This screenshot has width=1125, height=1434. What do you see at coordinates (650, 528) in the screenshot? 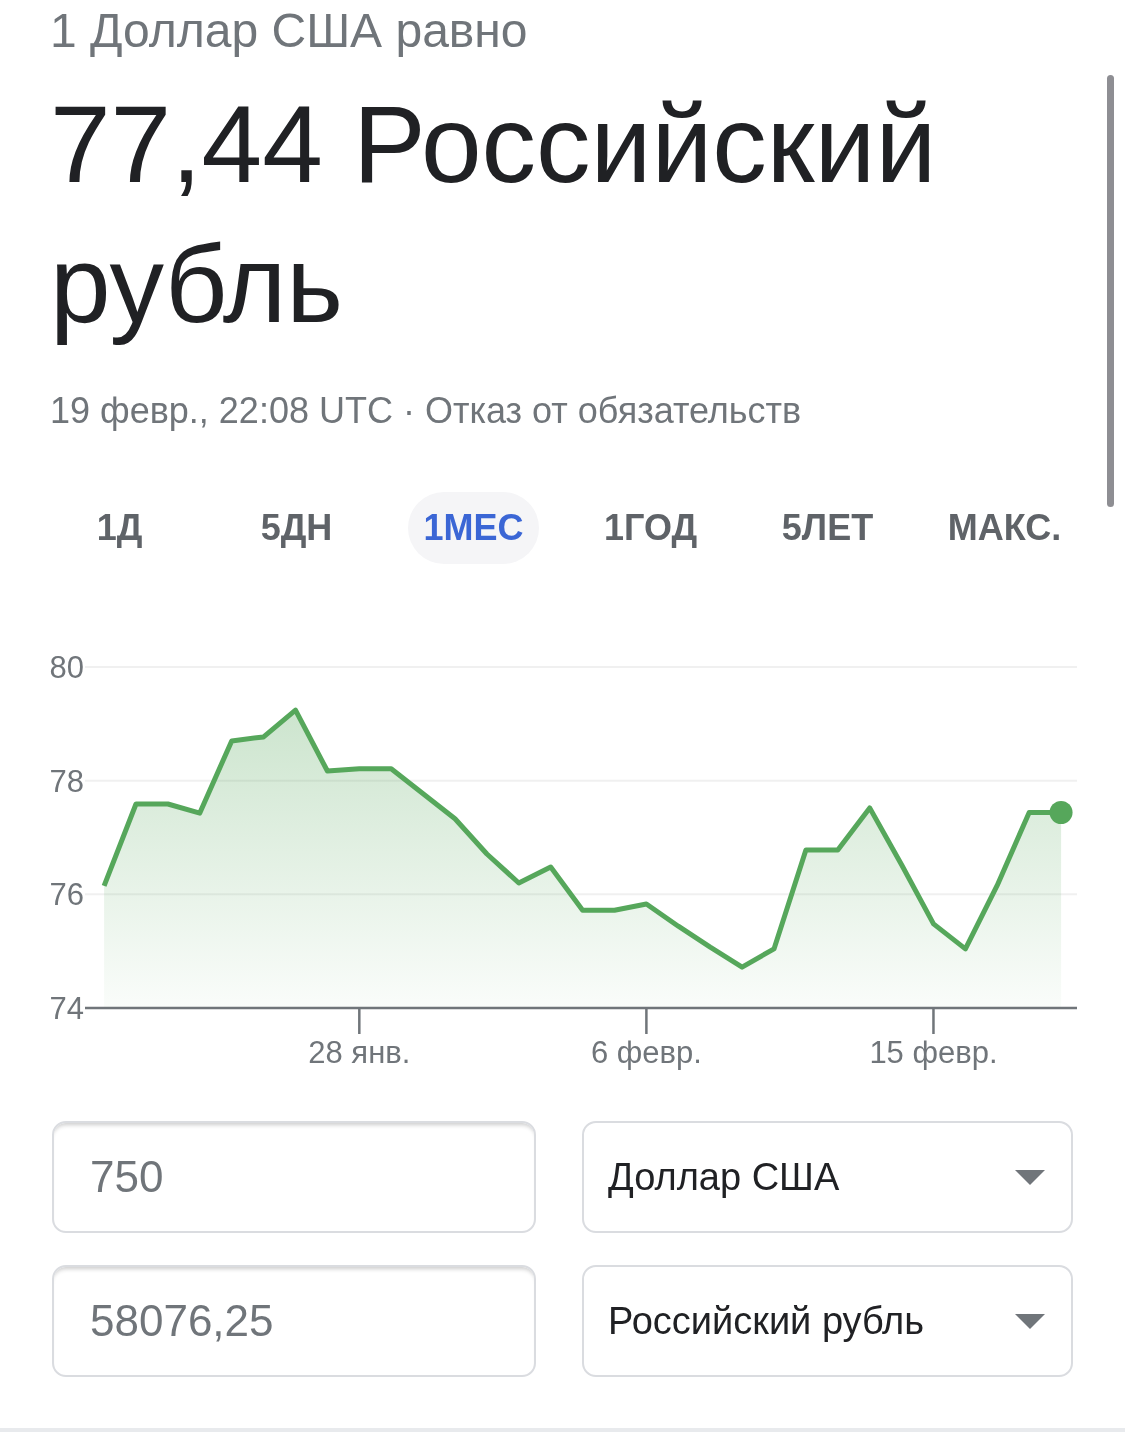
I see `range-tab: 1ГОД` at bounding box center [650, 528].